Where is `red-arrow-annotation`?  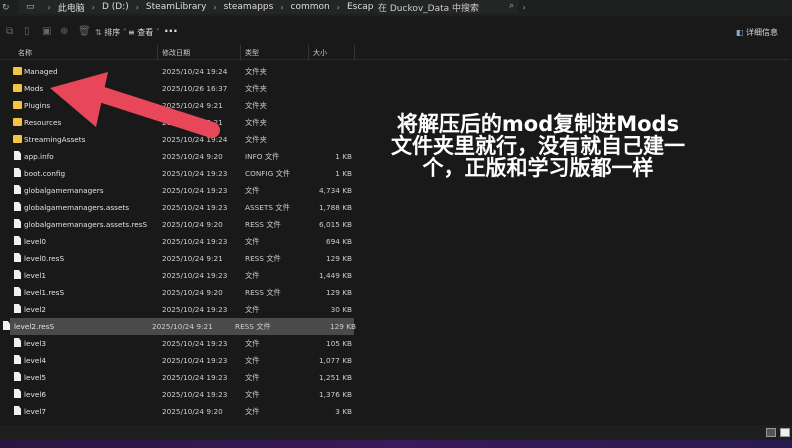
red-arrow-annotation is located at coordinates (135, 105).